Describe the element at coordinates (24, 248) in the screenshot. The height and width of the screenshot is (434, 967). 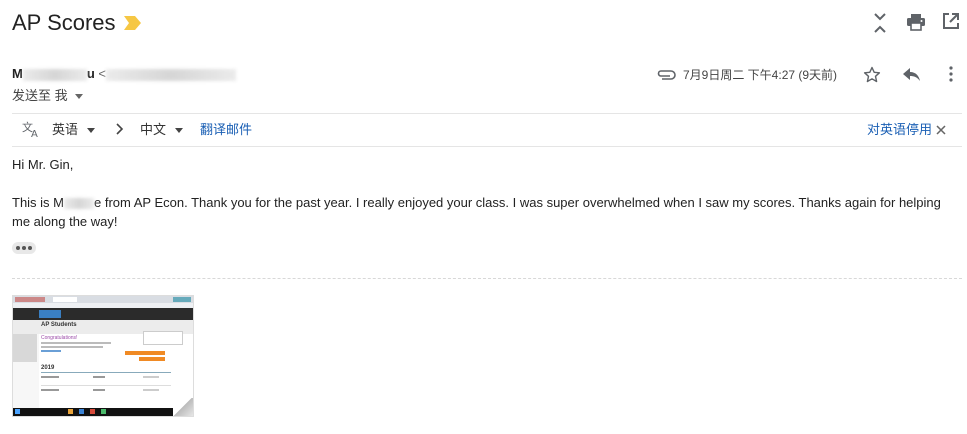
I see `show-trimmed-content-button` at that location.